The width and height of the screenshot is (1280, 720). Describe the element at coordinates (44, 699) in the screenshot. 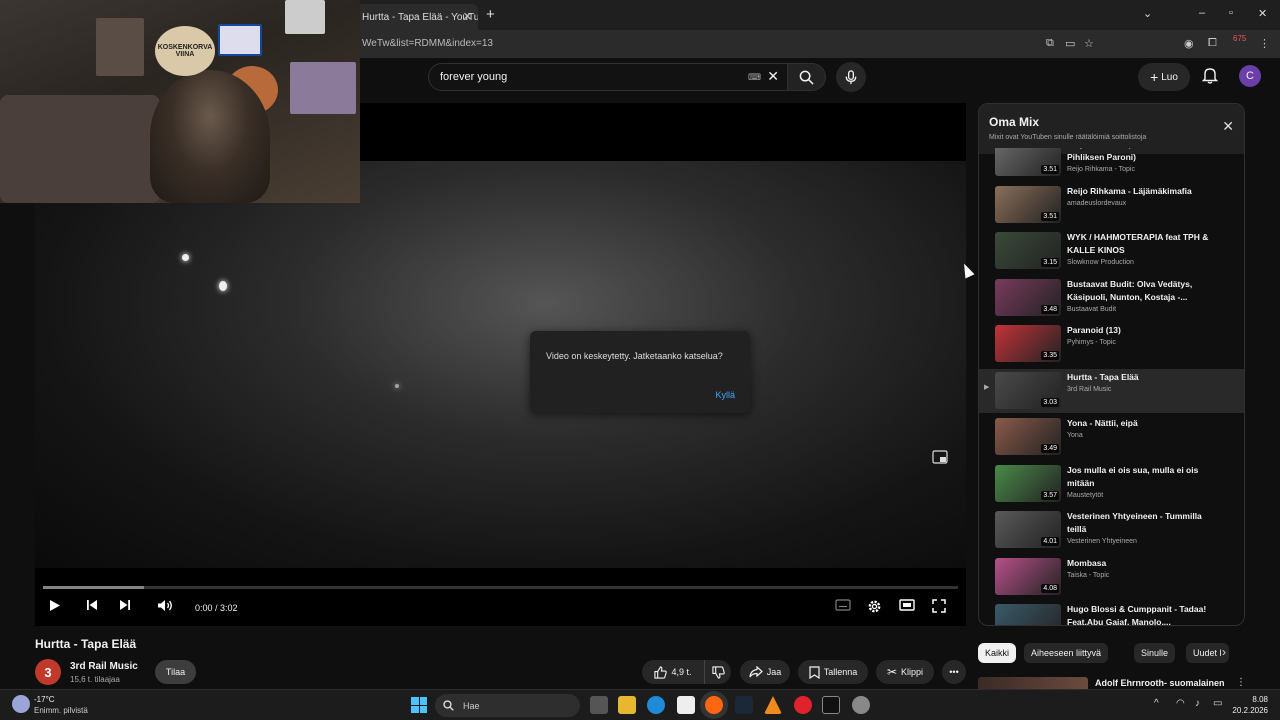

I see `weather-temperature: -17°C` at that location.